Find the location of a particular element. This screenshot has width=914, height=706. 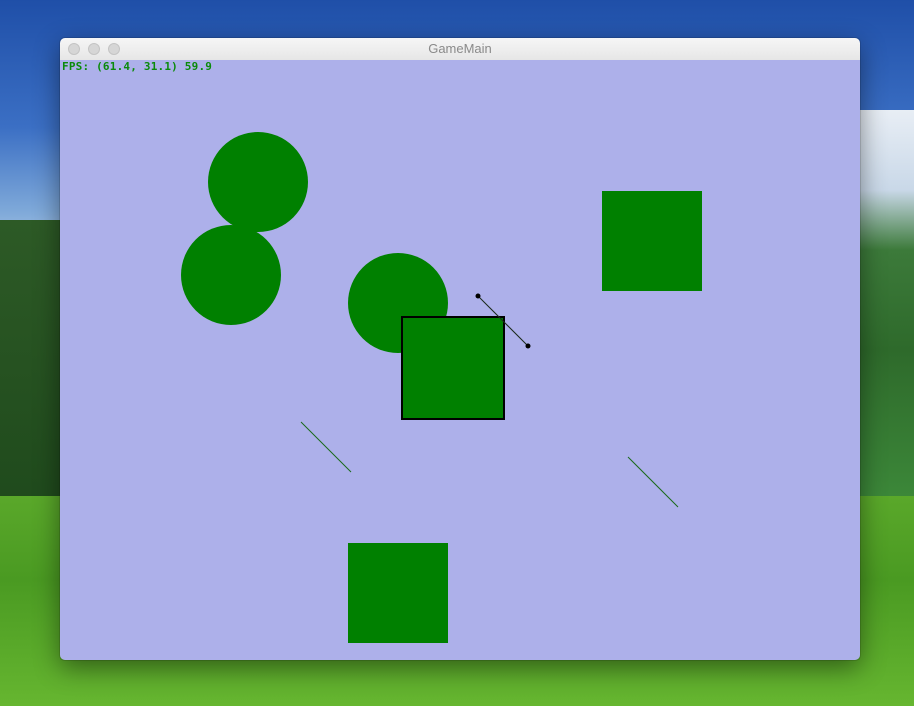

box-selected is located at coordinates (453, 368).